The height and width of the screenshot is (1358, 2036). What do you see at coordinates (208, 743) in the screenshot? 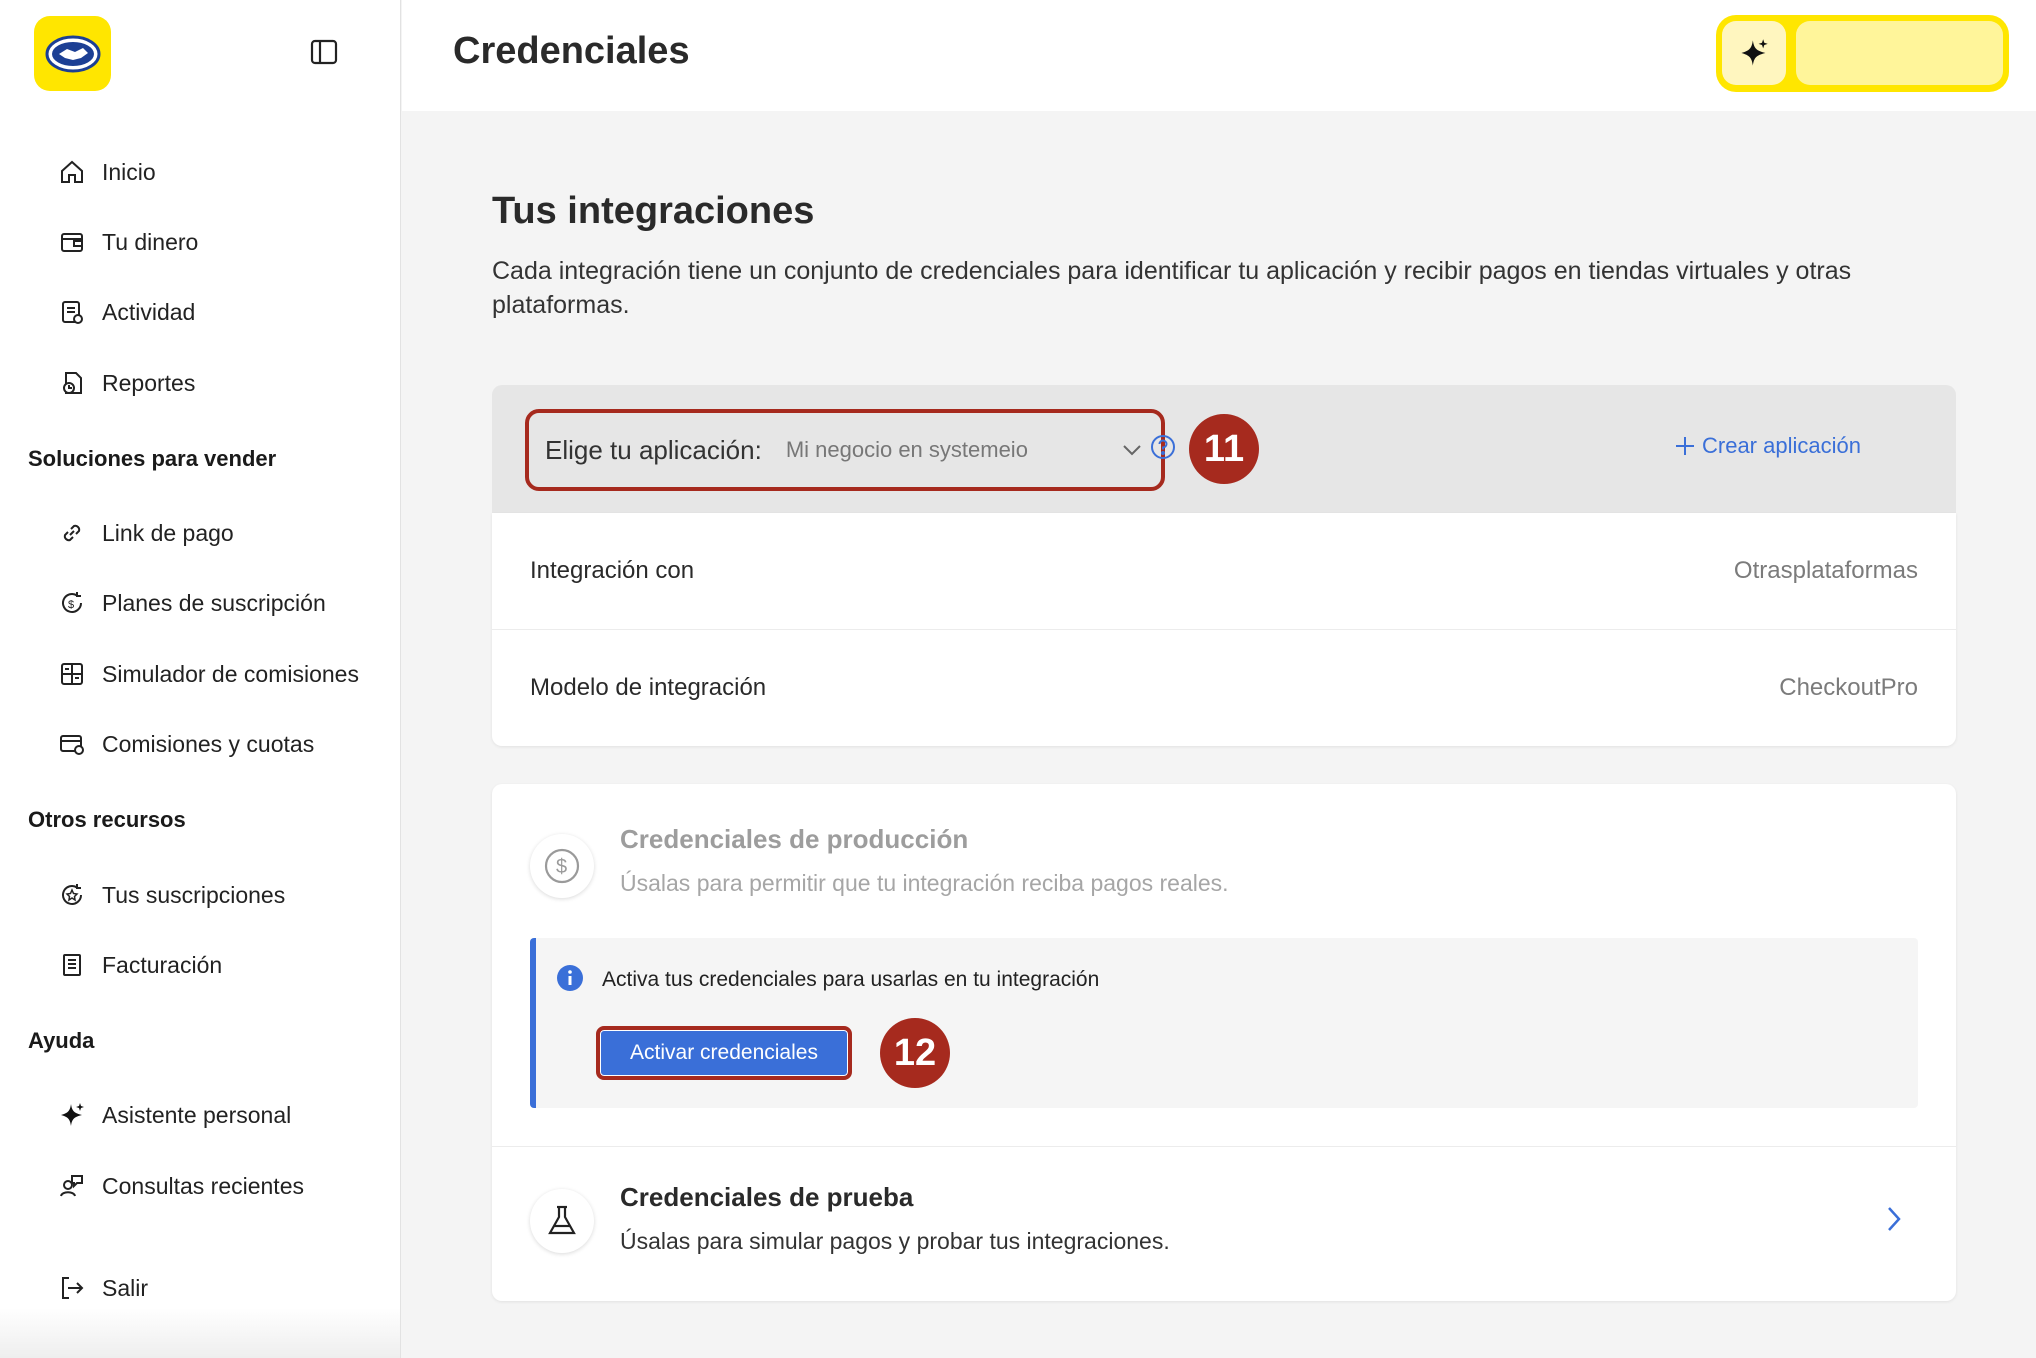
I see `sidebar-item-label: Comisiones y cuotas` at bounding box center [208, 743].